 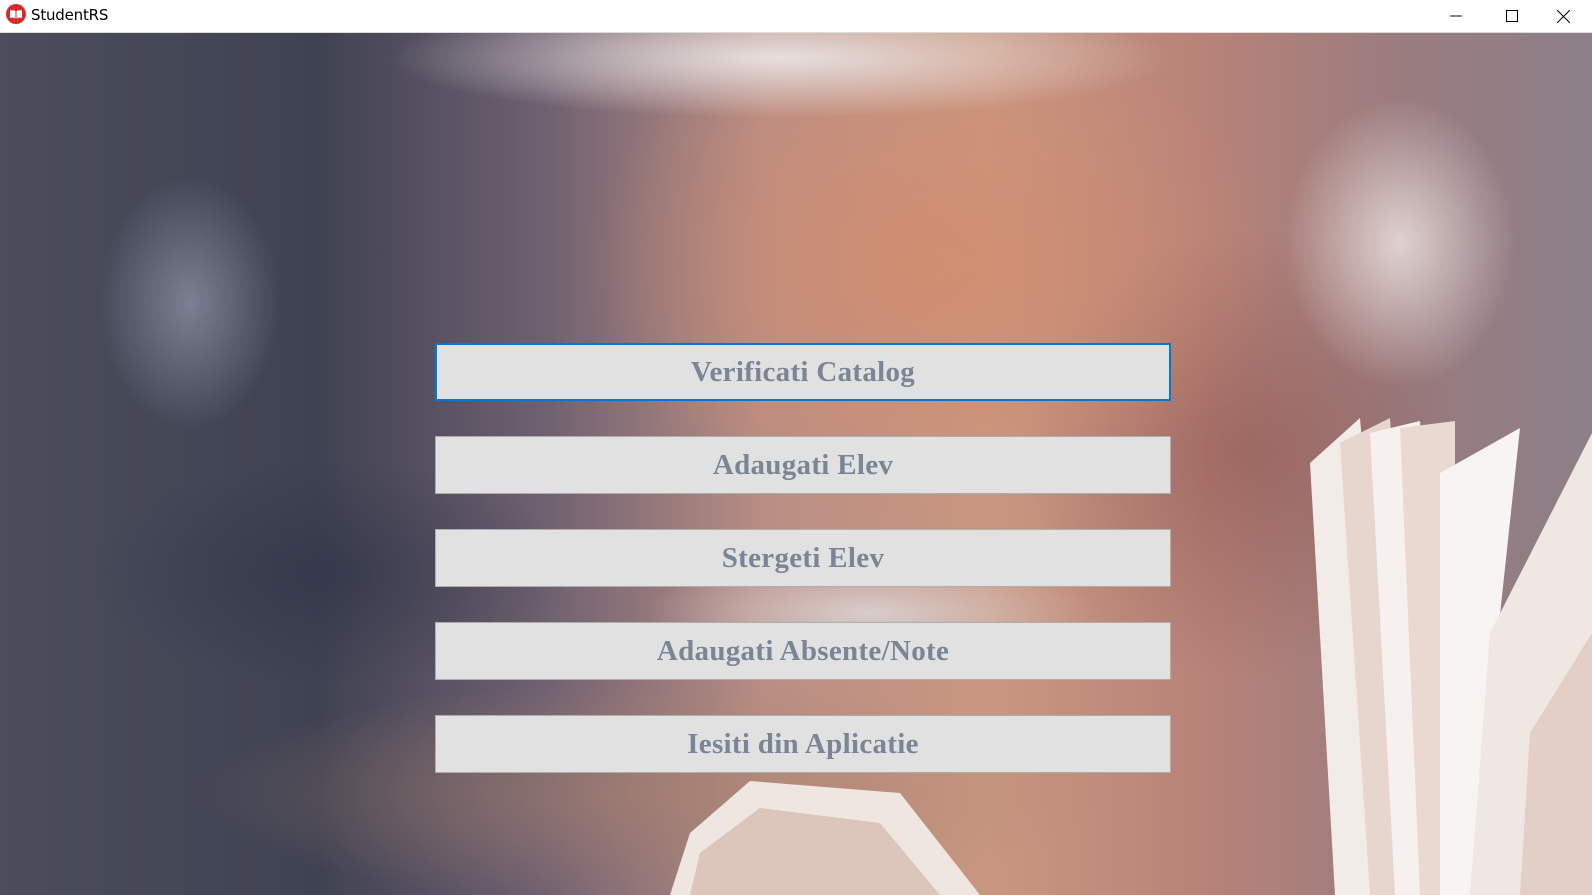 What do you see at coordinates (70, 15) in the screenshot?
I see `window-title: StudentRS` at bounding box center [70, 15].